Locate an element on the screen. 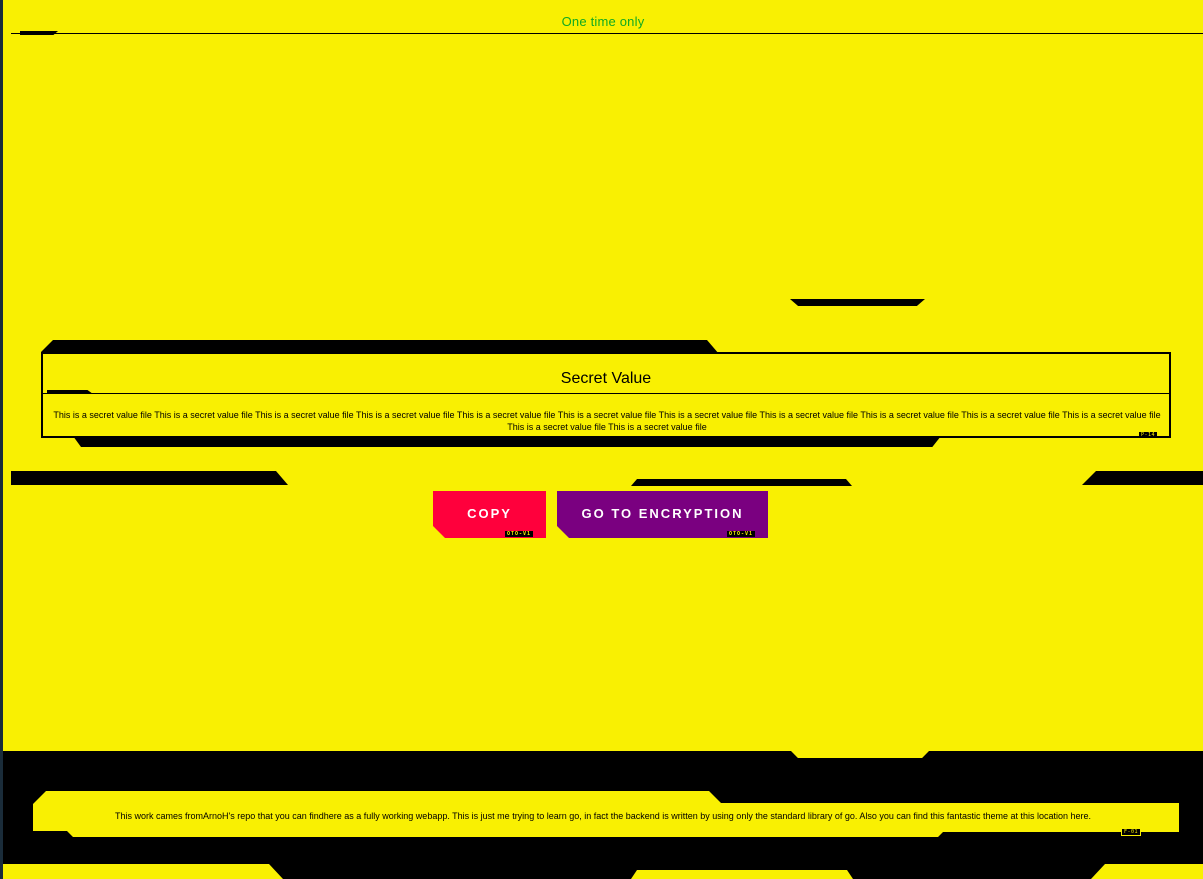 The image size is (1203, 879). footer-link-theme: here is located at coordinates (1080, 816).